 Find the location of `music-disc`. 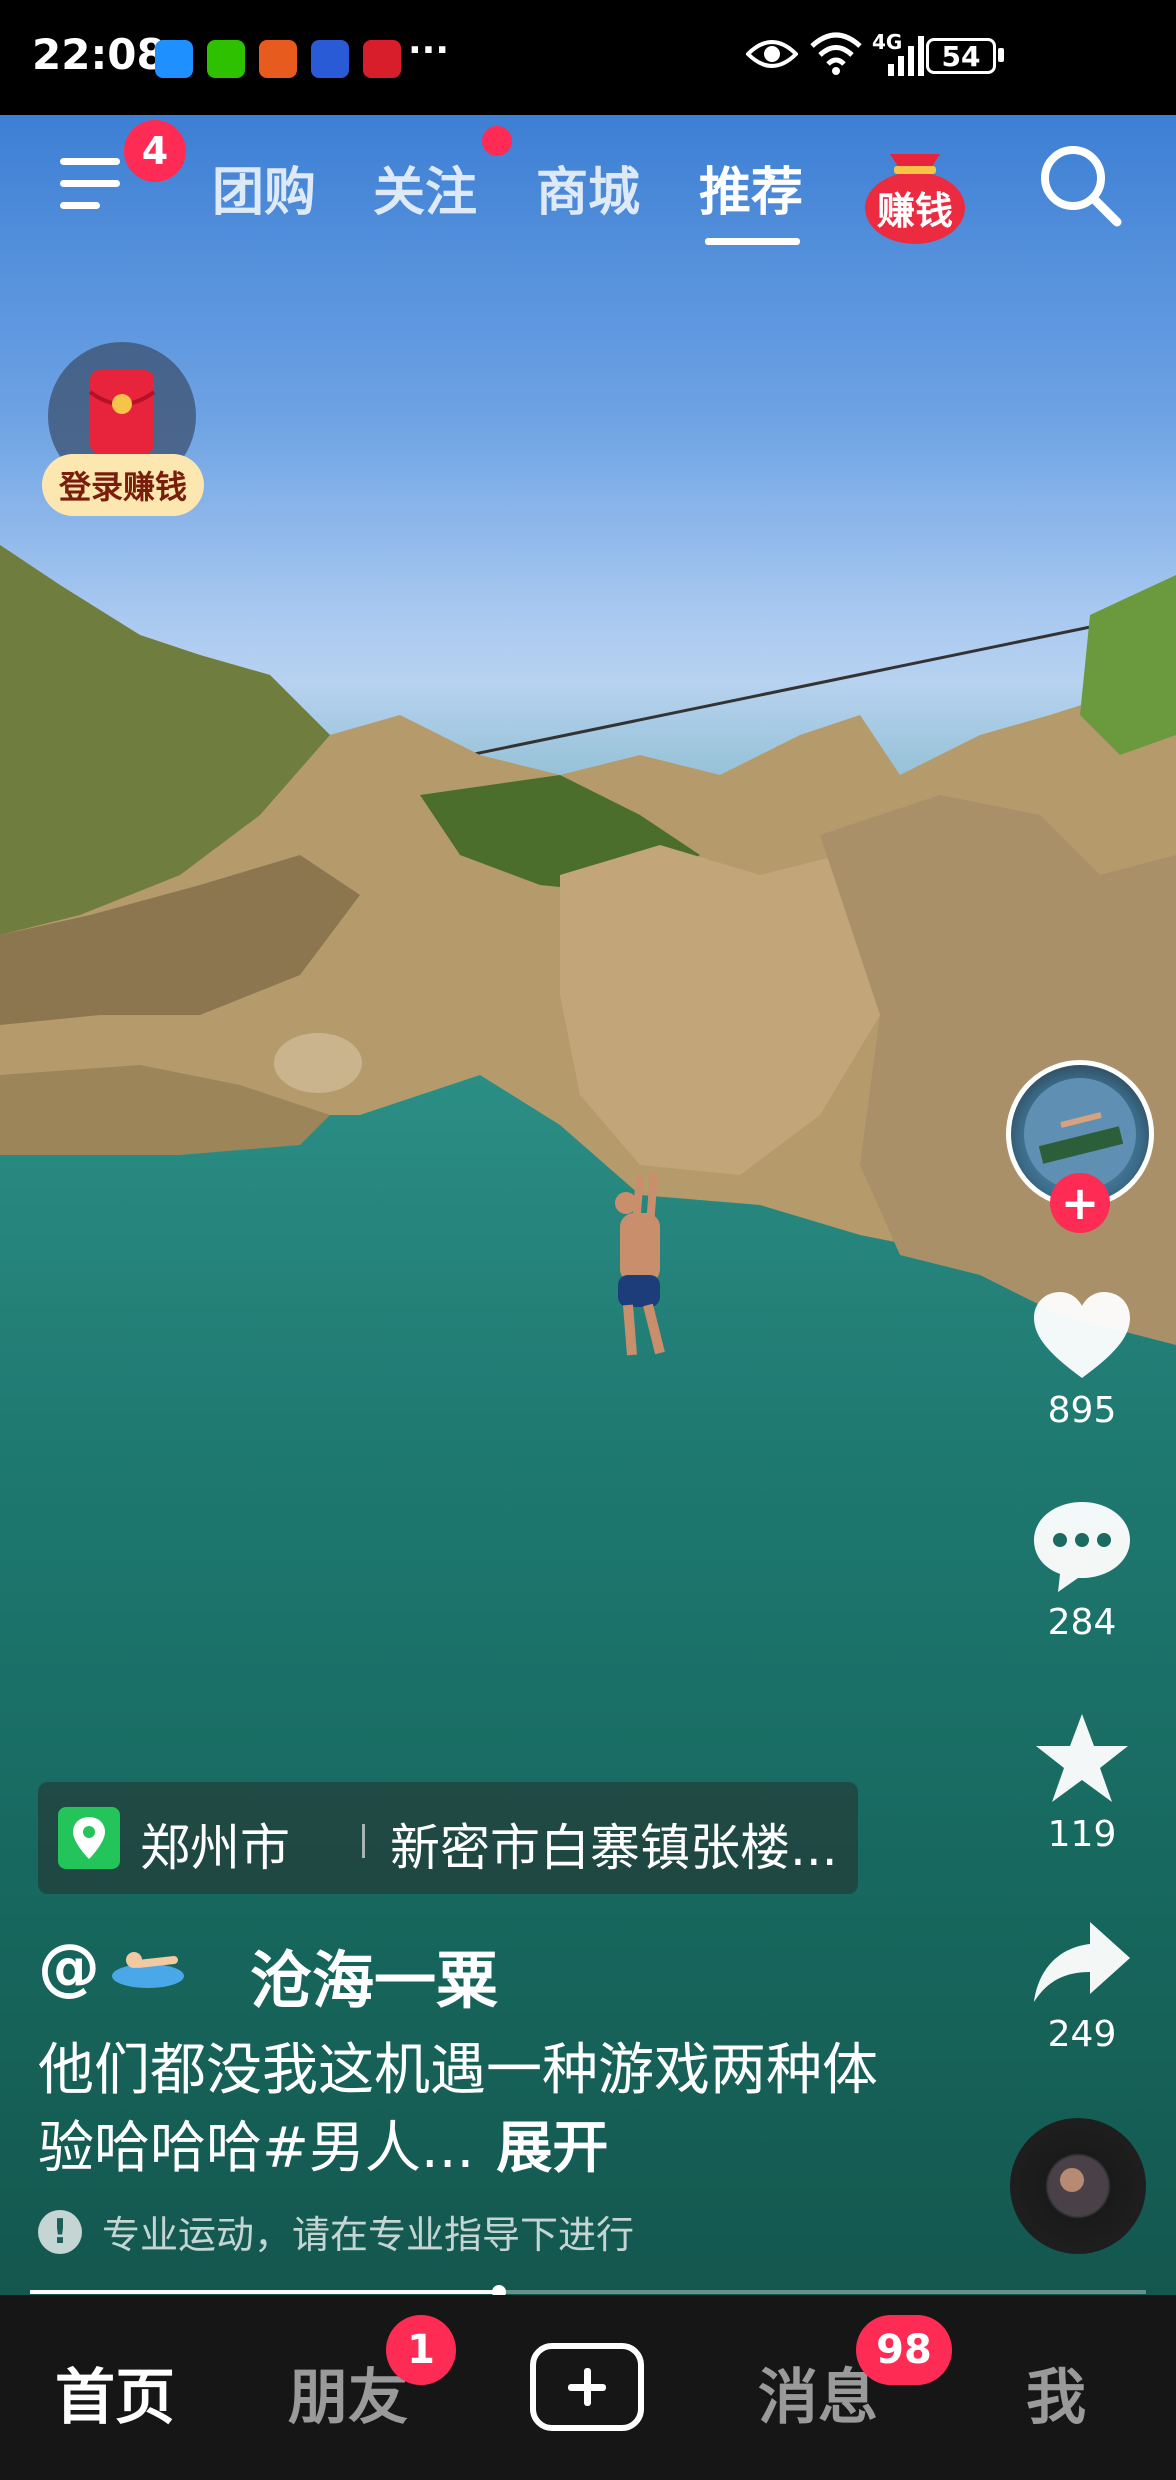

music-disc is located at coordinates (1078, 2186).